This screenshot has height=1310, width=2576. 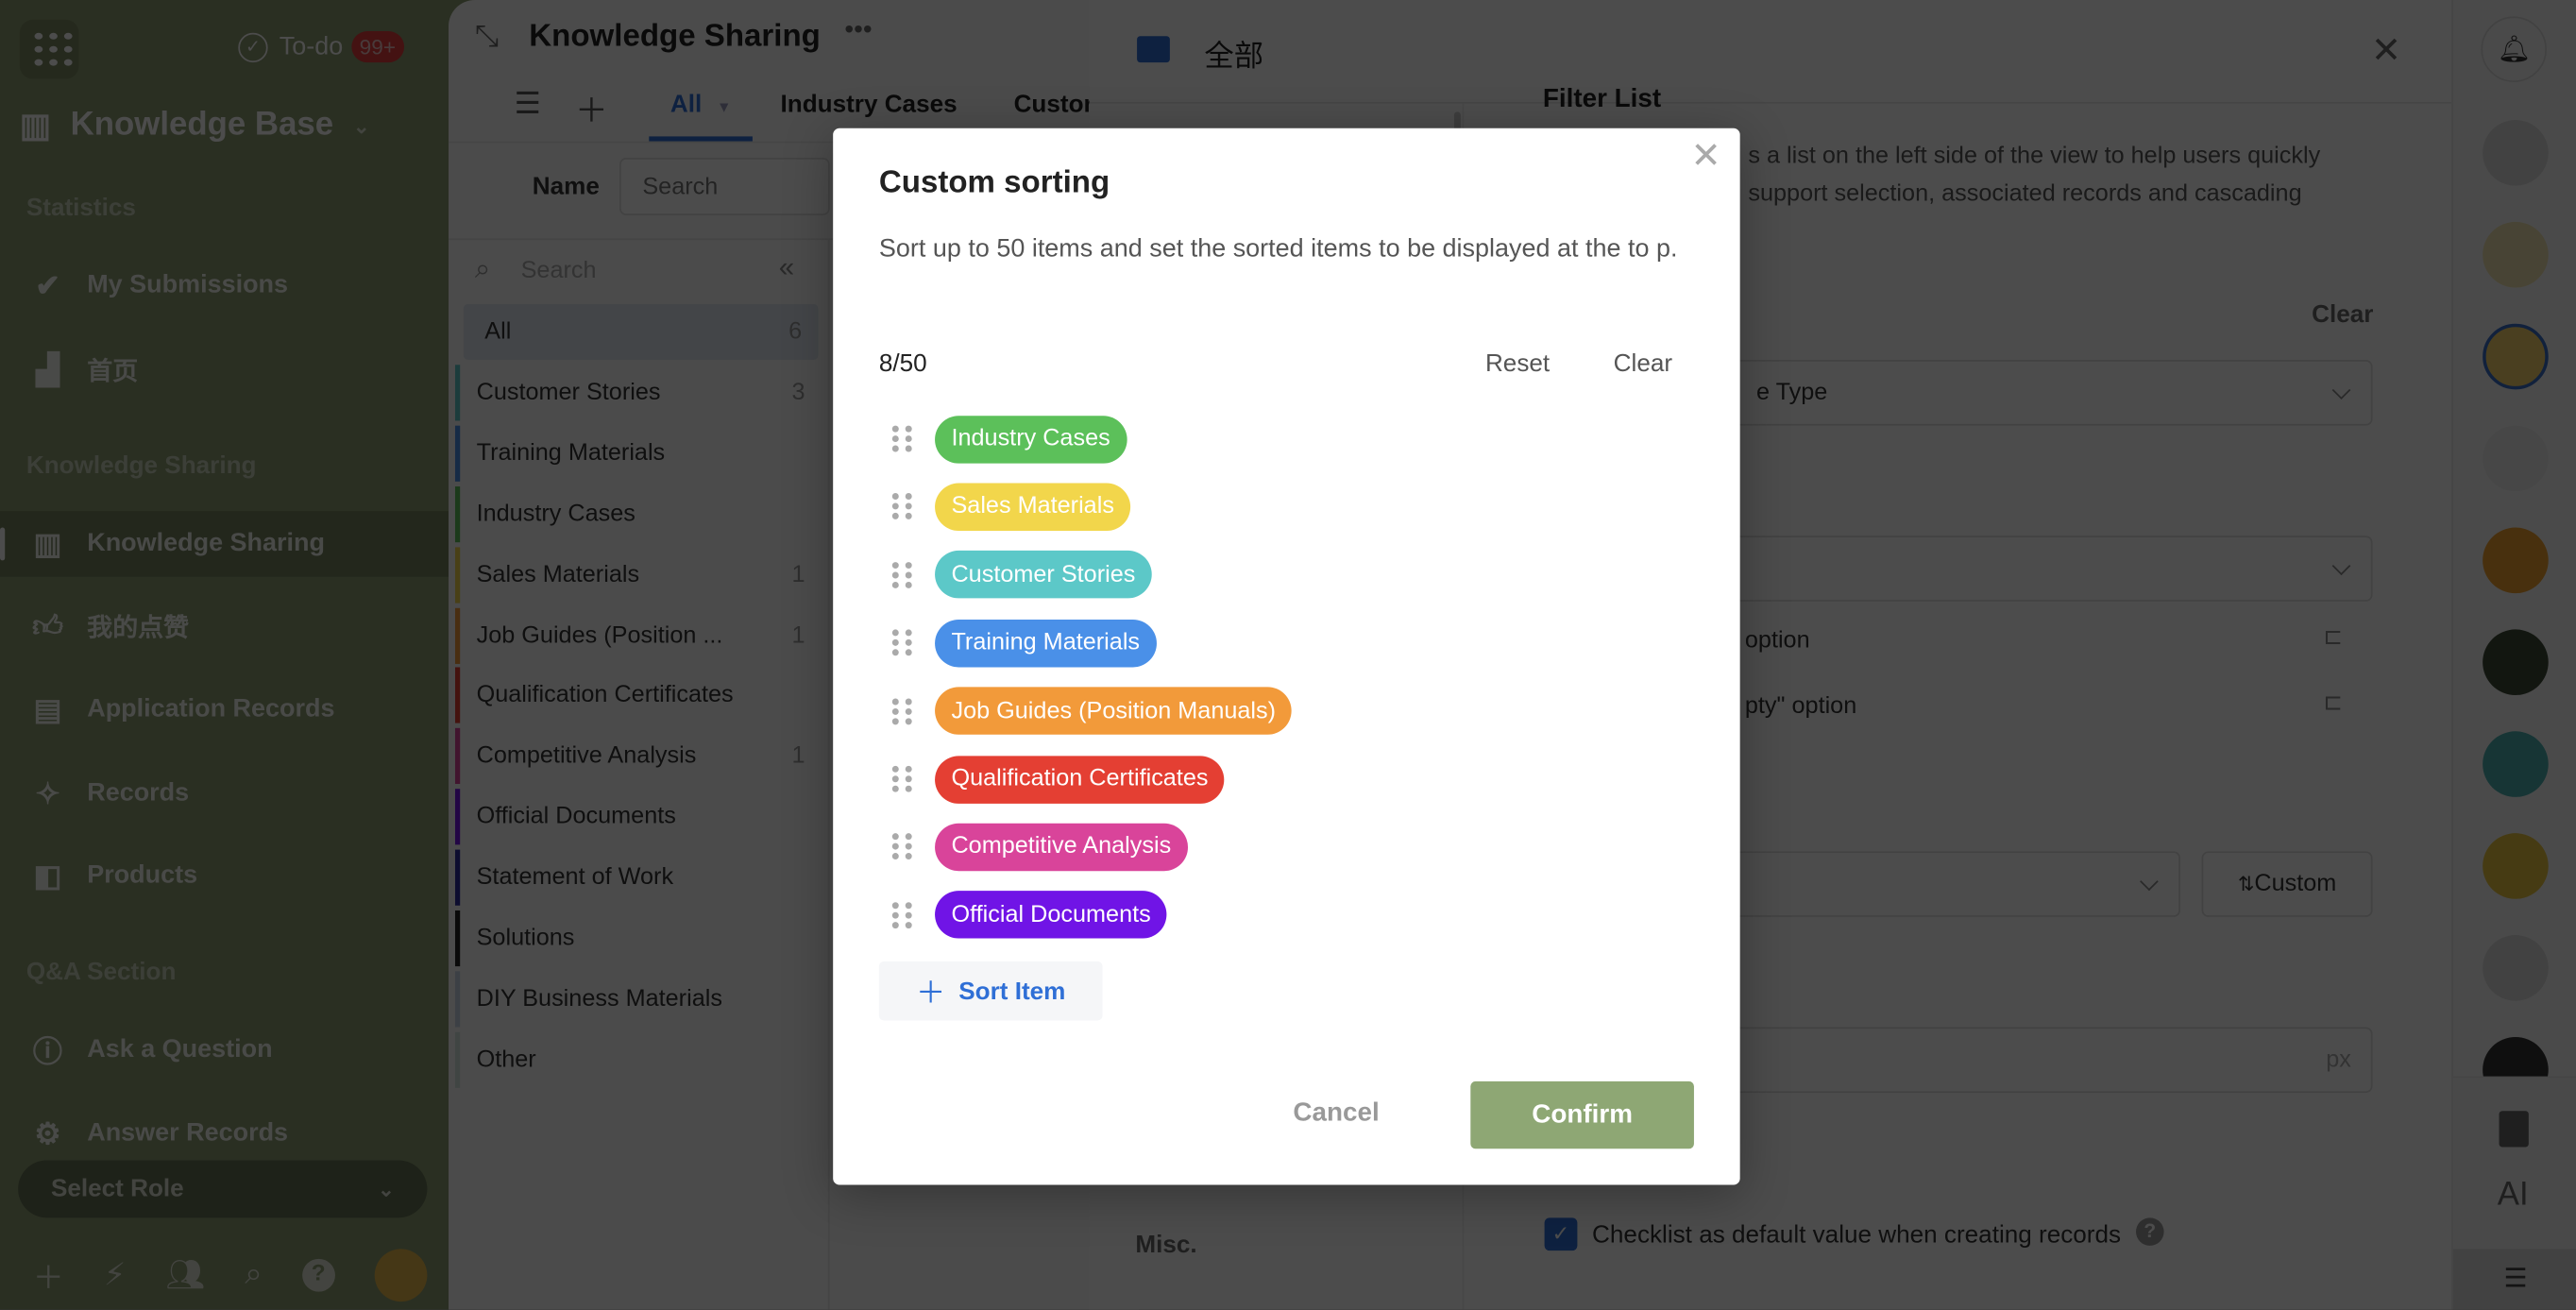 I want to click on apps-icon, so click(x=2516, y=560).